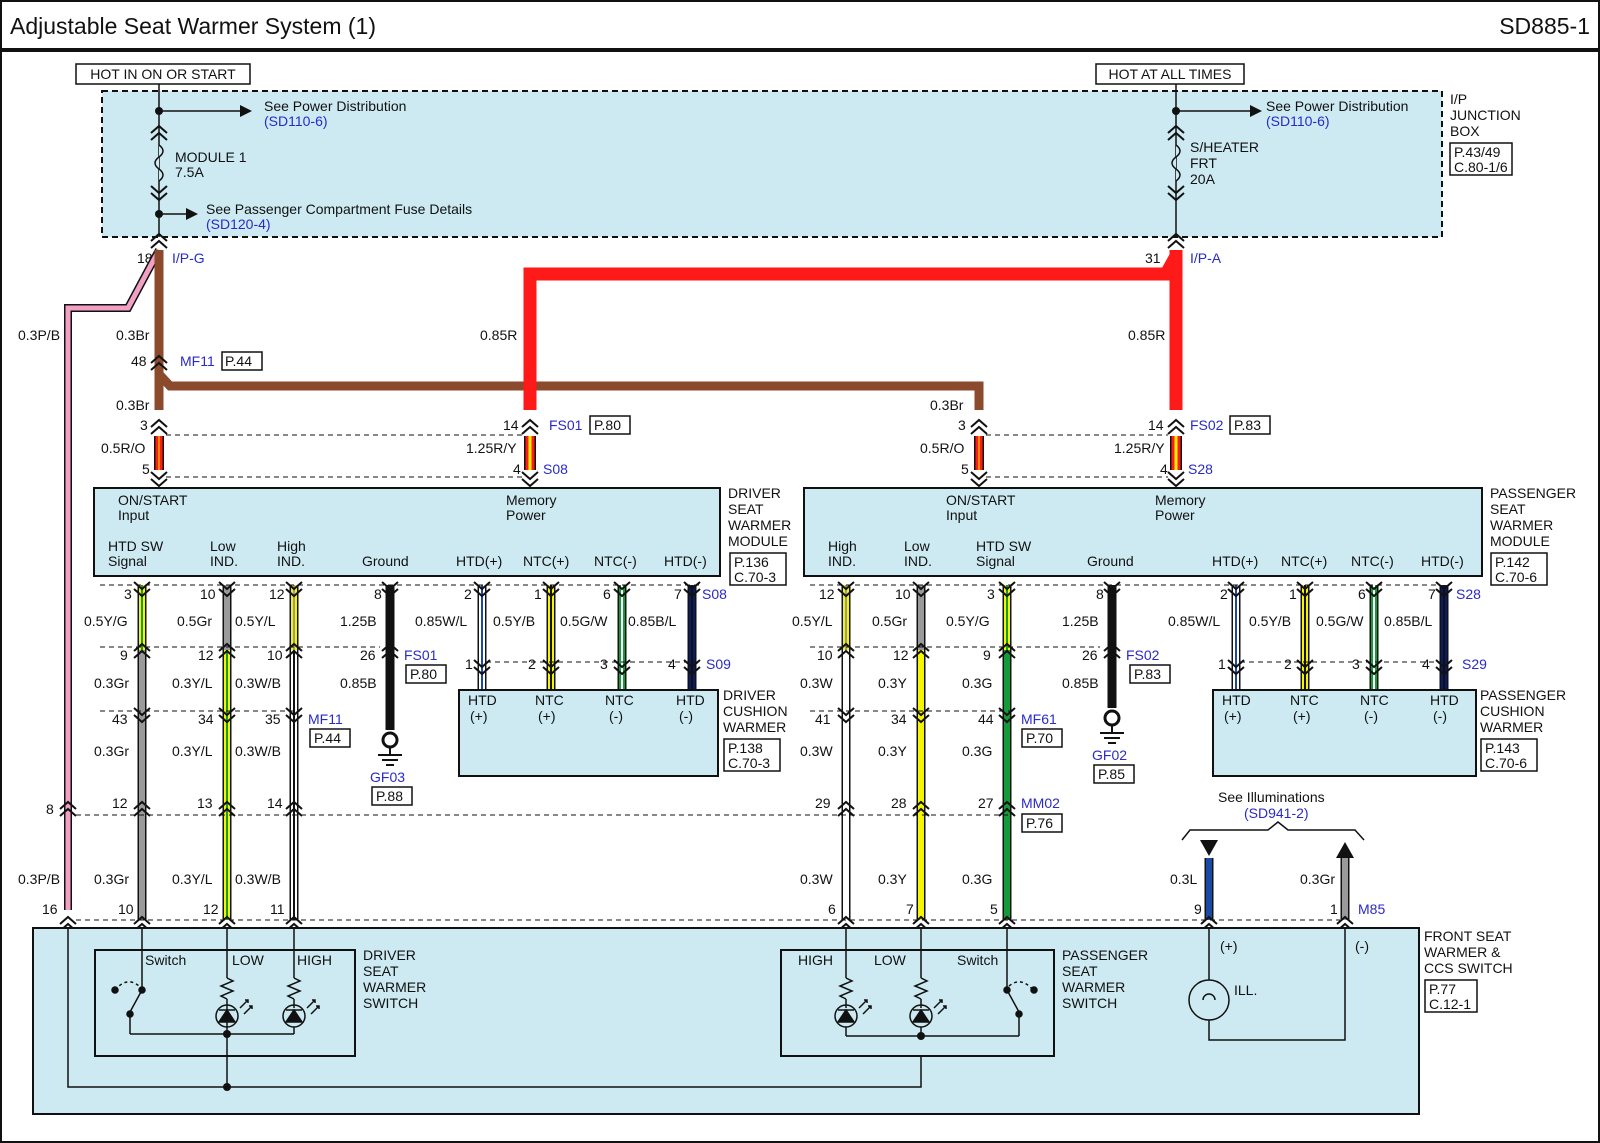 This screenshot has width=1600, height=1143. What do you see at coordinates (1170, 74) in the screenshot?
I see `hot-all-times-label: HOT AT ALL TIMES` at bounding box center [1170, 74].